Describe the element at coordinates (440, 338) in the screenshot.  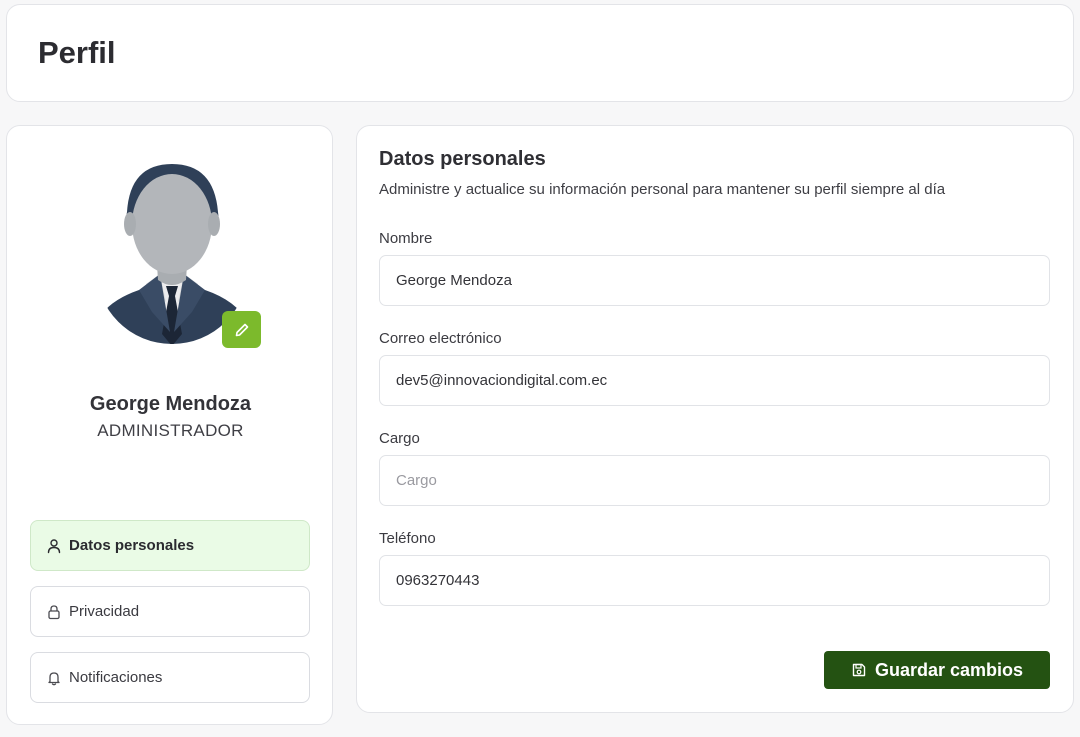
I see `email-label: Correo electrónico` at that location.